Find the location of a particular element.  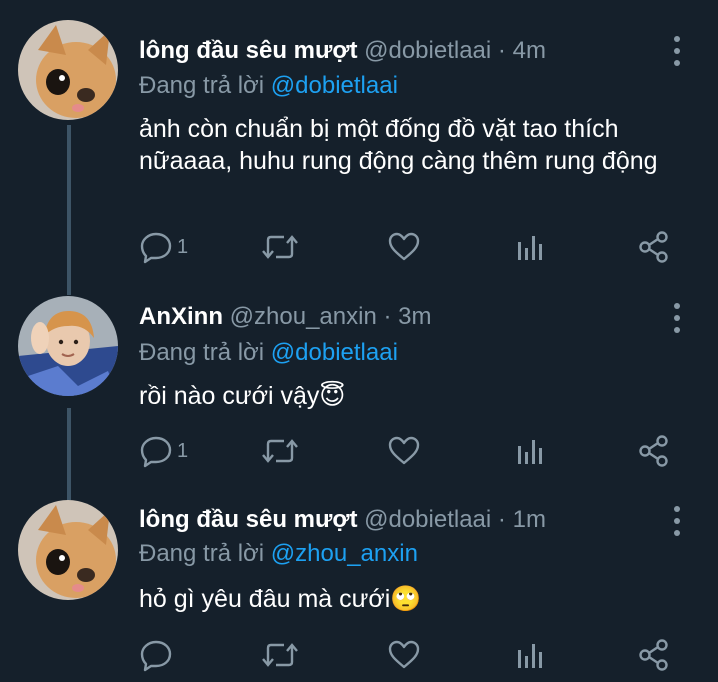

tweet-text: hỏ gì yêu đâu mà cưới🙄 is located at coordinates (280, 599).